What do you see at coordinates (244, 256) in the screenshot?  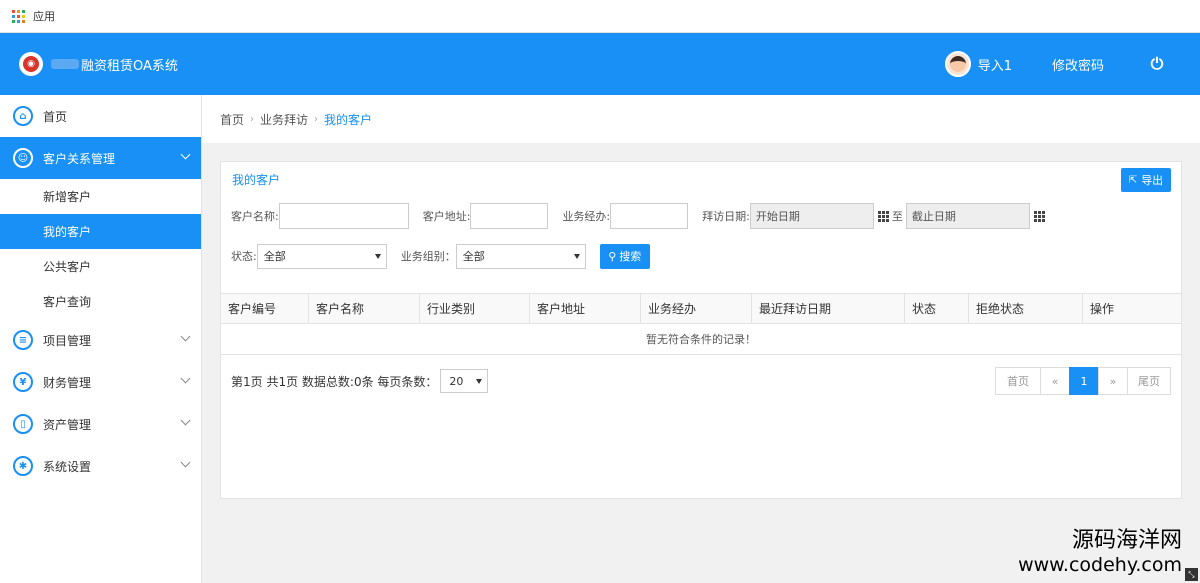 I see `status-label: 状态:` at bounding box center [244, 256].